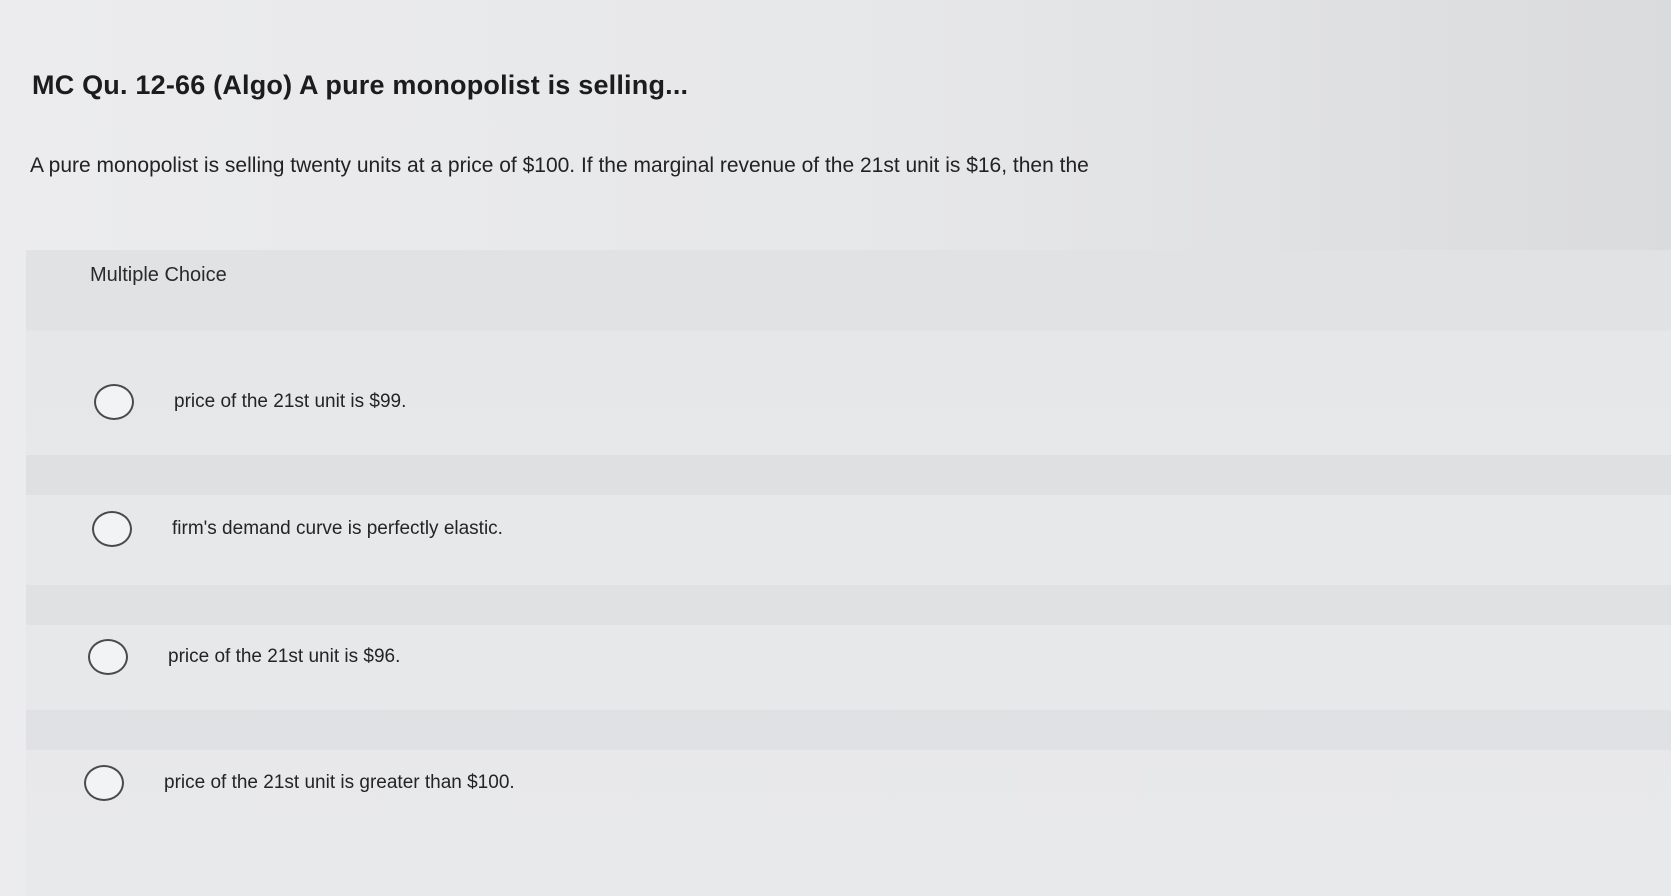  Describe the element at coordinates (290, 401) in the screenshot. I see `choice-label: price of the 21st unit is $99.` at that location.